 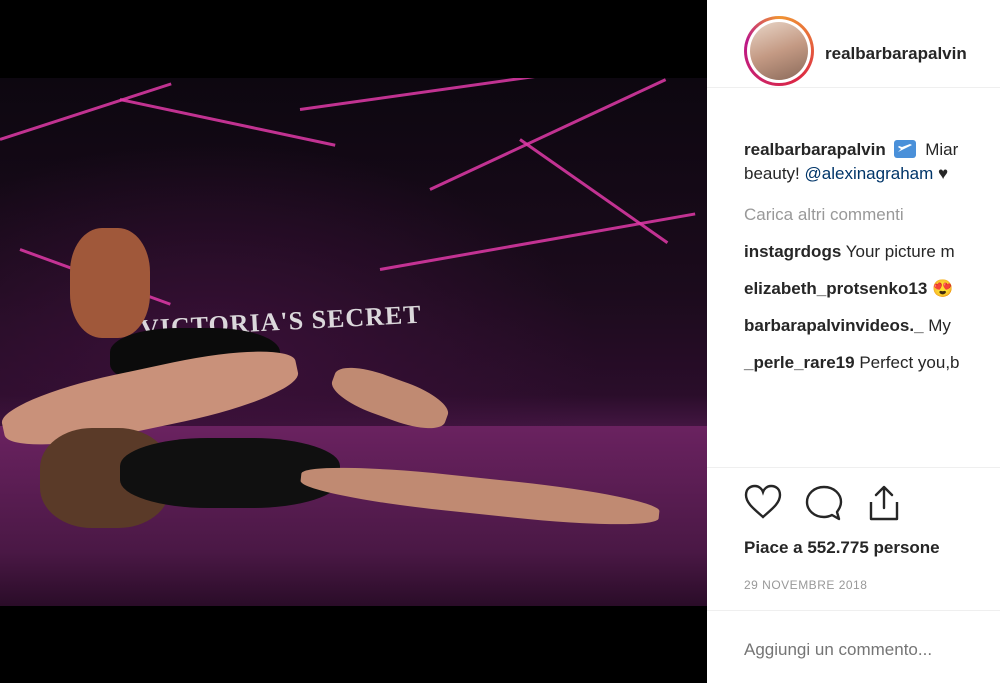 I want to click on comment-icon, so click(x=824, y=503).